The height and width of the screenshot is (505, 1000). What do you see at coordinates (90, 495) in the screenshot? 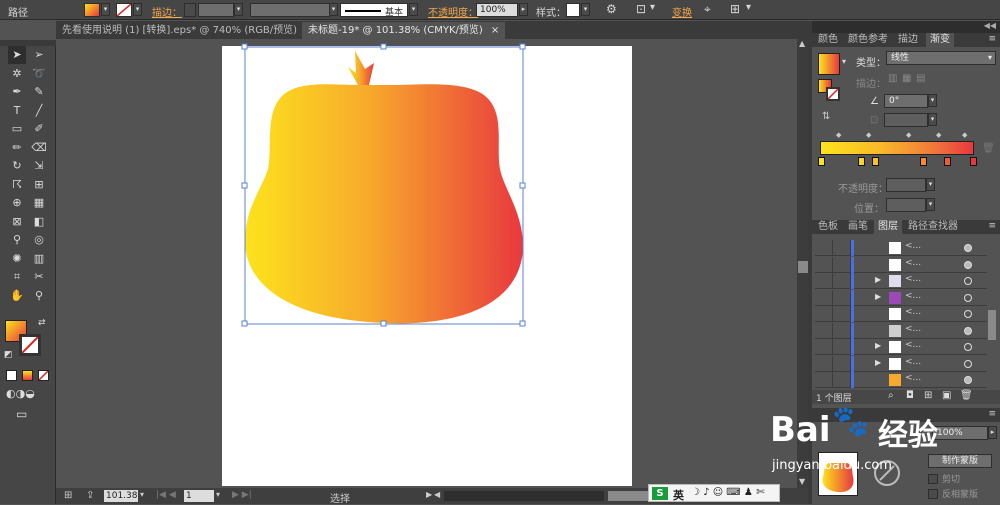
I see `export-icon: ⇪` at bounding box center [90, 495].